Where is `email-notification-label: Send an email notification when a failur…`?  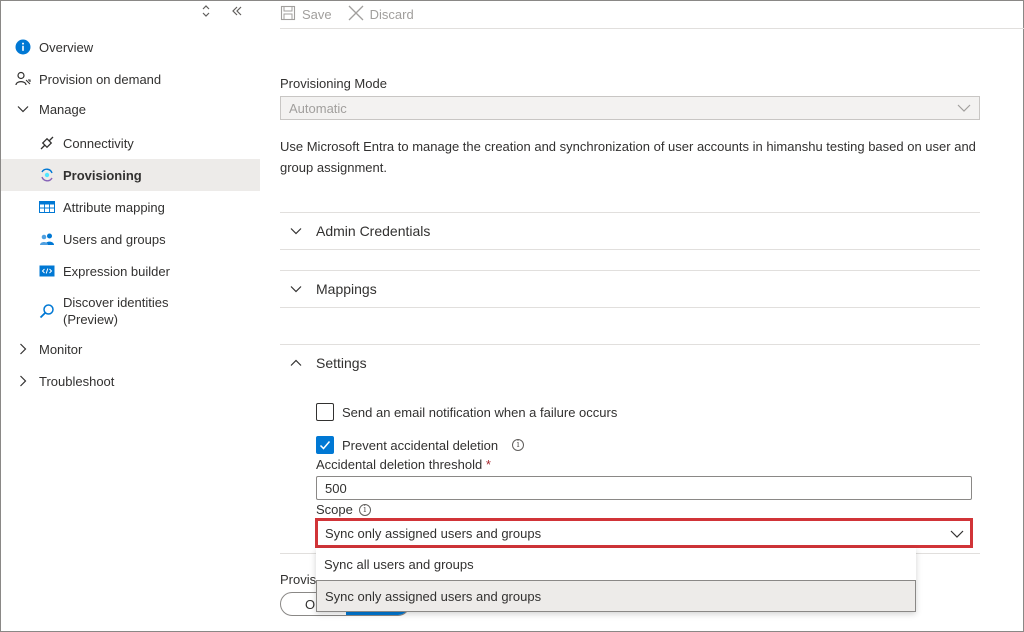 email-notification-label: Send an email notification when a failur… is located at coordinates (480, 412).